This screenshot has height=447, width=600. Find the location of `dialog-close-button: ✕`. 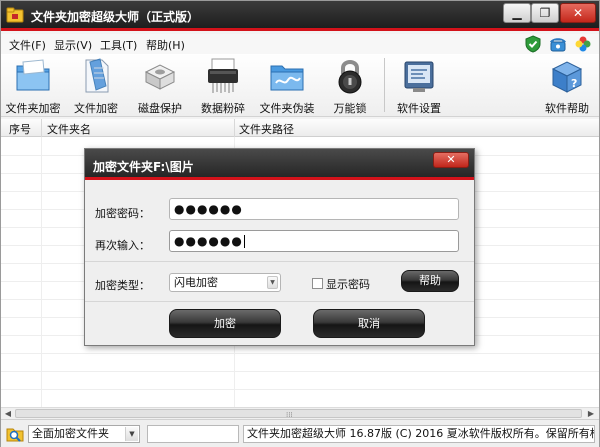

dialog-close-button: ✕ is located at coordinates (451, 160).